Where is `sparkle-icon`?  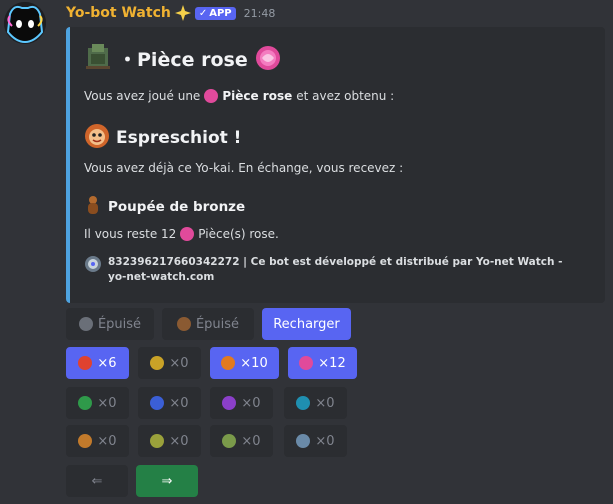
sparkle-icon is located at coordinates (182, 13).